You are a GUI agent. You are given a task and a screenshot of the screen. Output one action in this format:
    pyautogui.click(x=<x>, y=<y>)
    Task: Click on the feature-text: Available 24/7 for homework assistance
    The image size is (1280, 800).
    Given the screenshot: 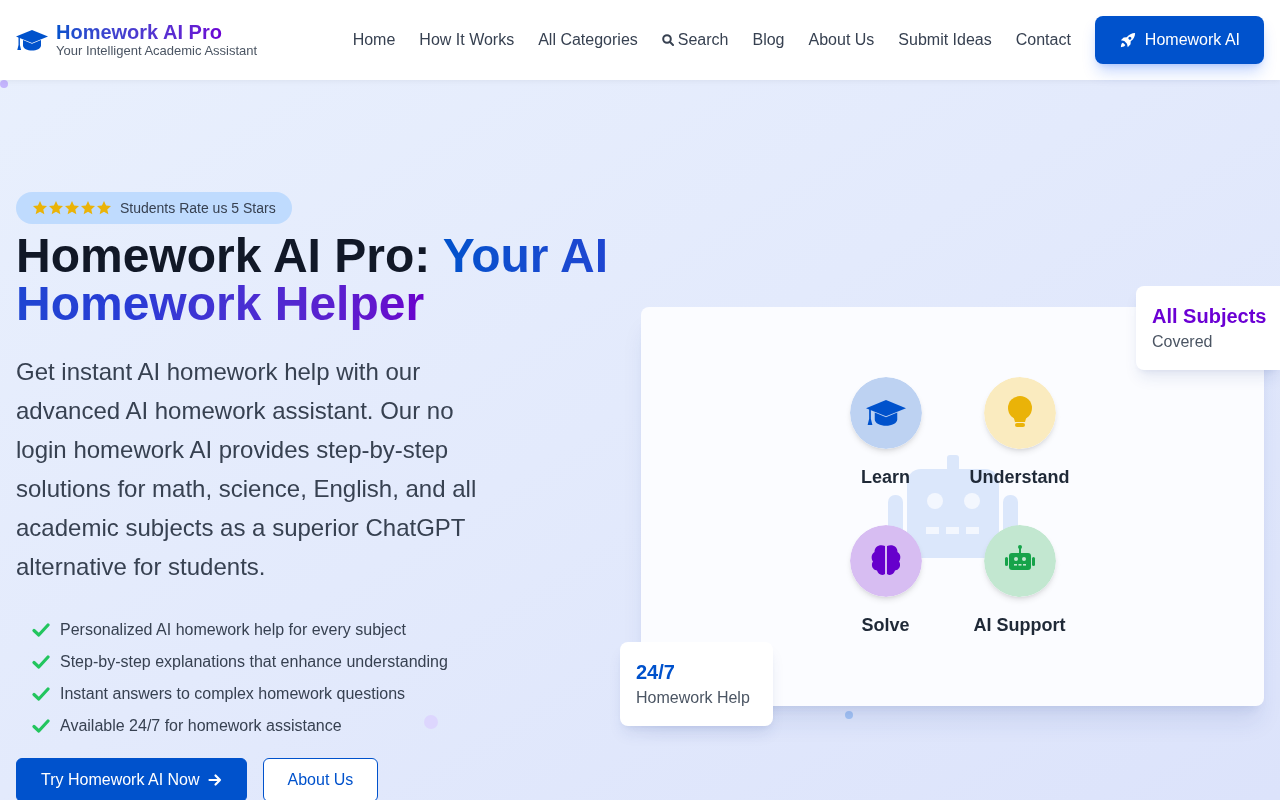 What is the action you would take?
    pyautogui.click(x=201, y=726)
    